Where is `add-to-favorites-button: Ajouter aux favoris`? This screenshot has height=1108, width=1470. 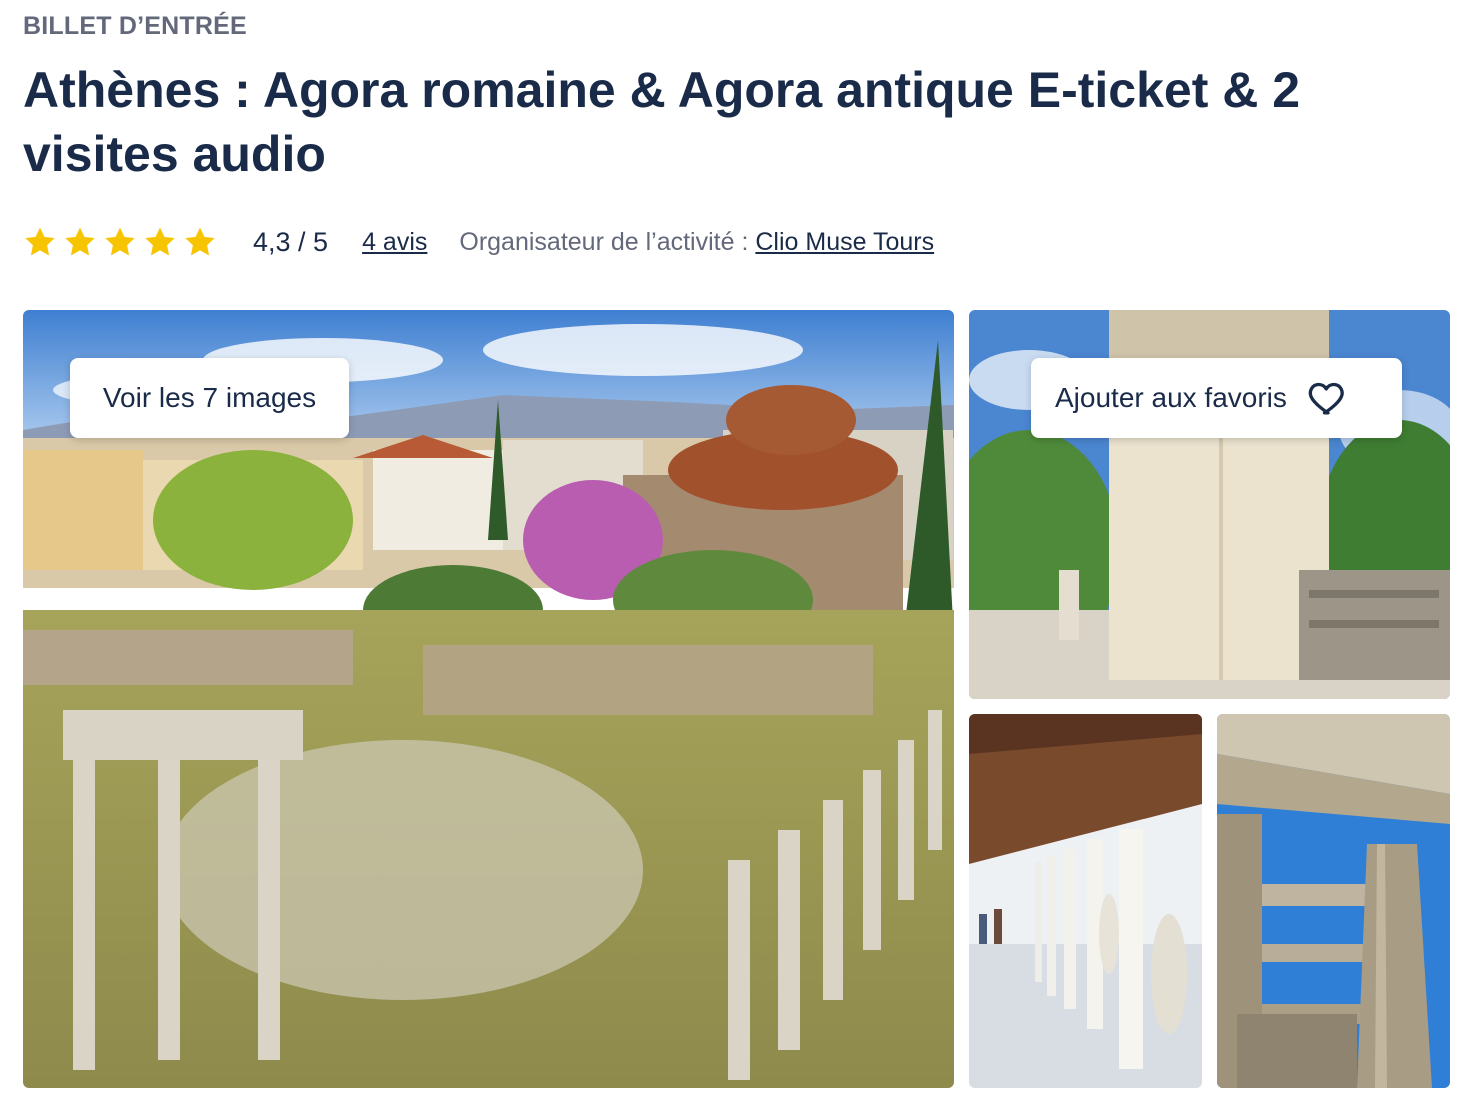 add-to-favorites-button: Ajouter aux favoris is located at coordinates (1216, 398).